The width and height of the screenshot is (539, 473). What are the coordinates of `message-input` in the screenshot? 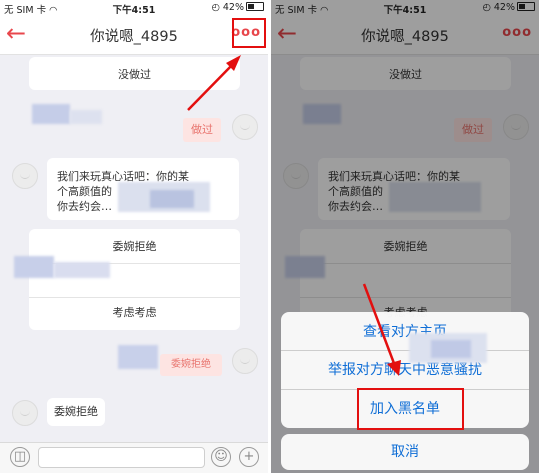 It's located at (121, 457).